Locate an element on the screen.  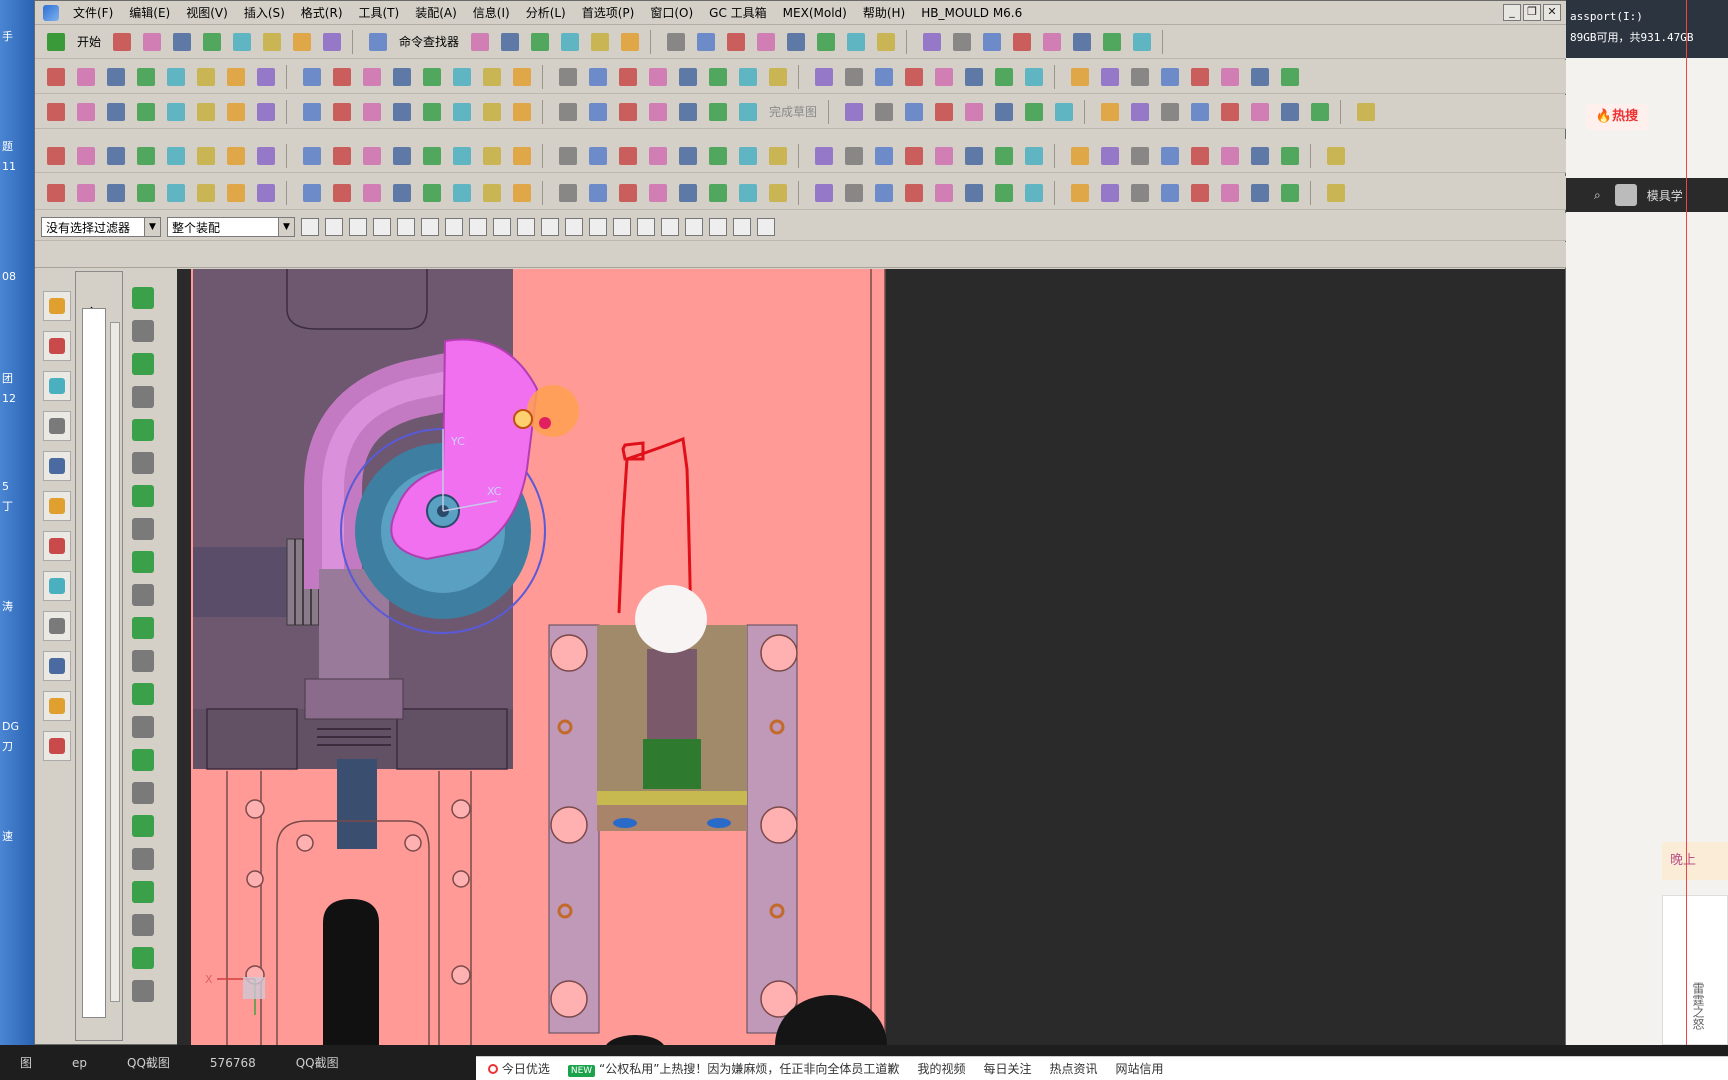
start-icon is located at coordinates (56, 42).